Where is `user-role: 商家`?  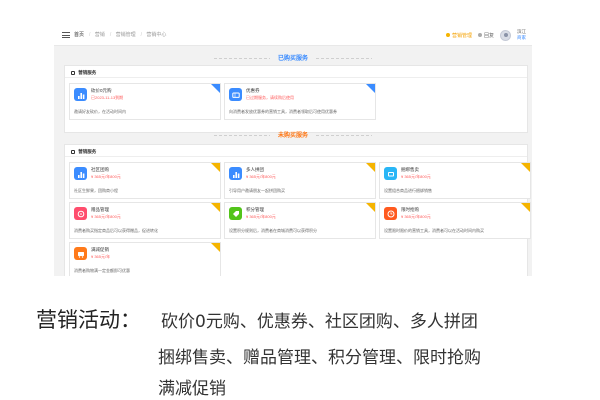
user-role: 商家 is located at coordinates (521, 37).